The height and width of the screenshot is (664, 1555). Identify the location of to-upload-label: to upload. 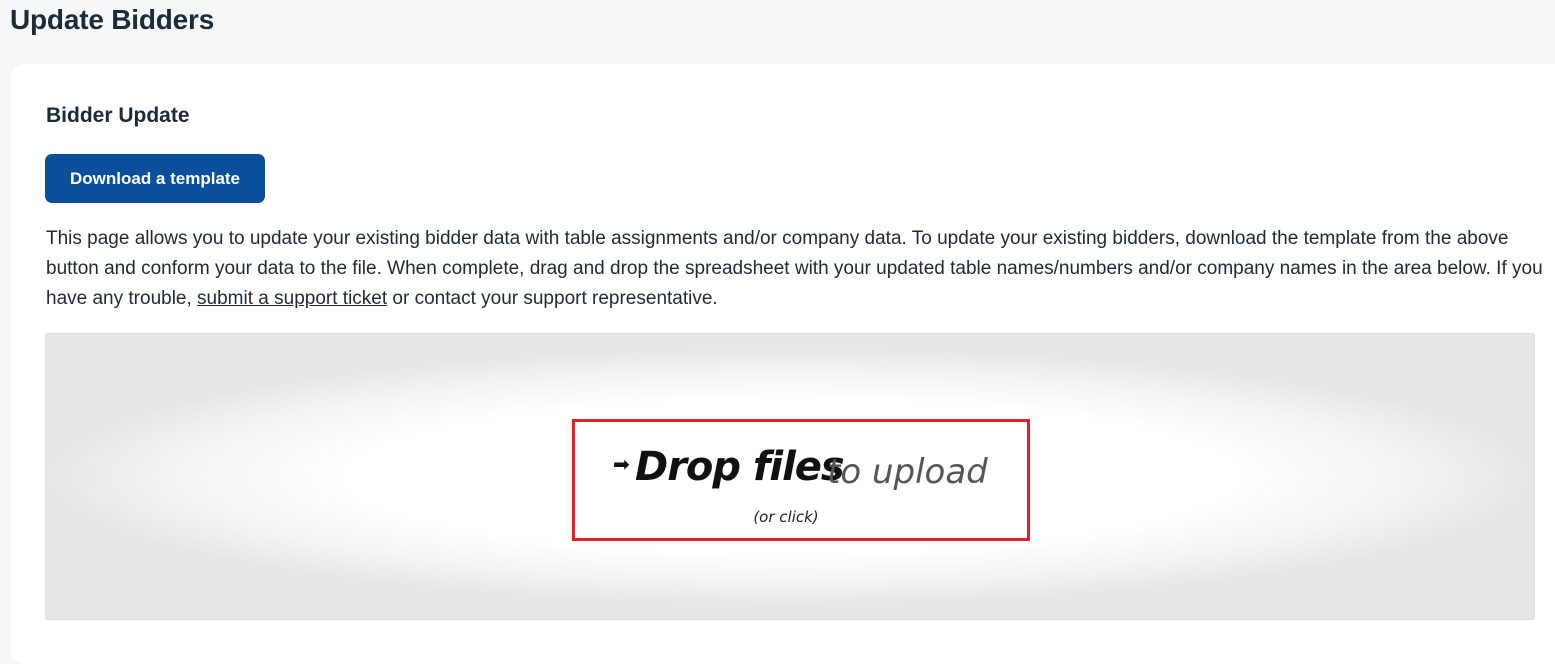
(907, 472).